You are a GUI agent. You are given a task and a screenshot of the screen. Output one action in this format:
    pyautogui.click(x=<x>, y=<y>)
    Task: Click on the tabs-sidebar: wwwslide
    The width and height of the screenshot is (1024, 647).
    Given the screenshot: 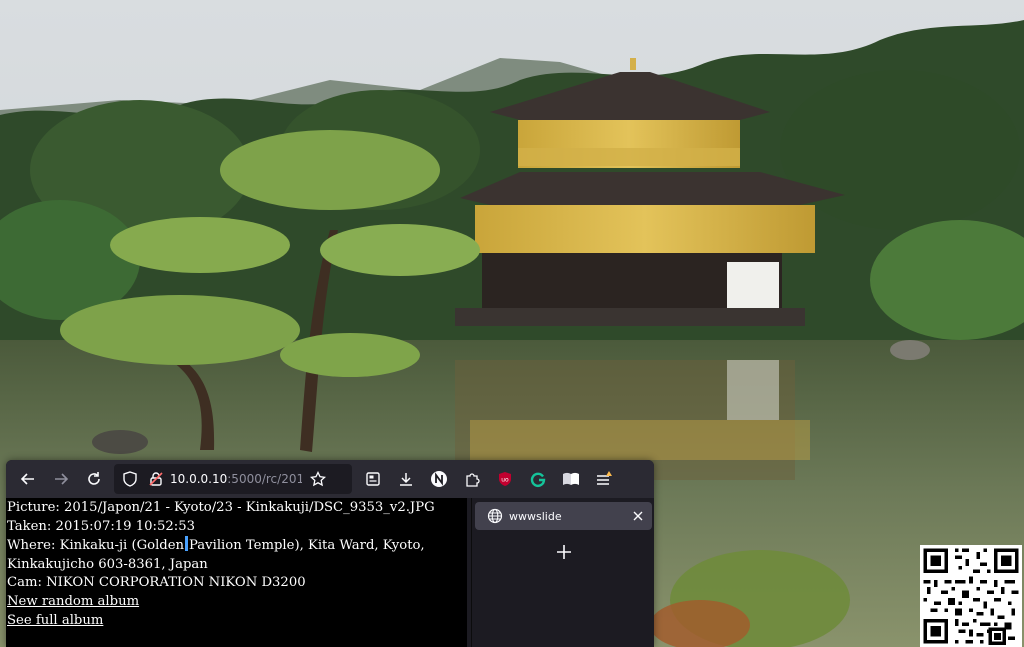 What is the action you would take?
    pyautogui.click(x=562, y=572)
    